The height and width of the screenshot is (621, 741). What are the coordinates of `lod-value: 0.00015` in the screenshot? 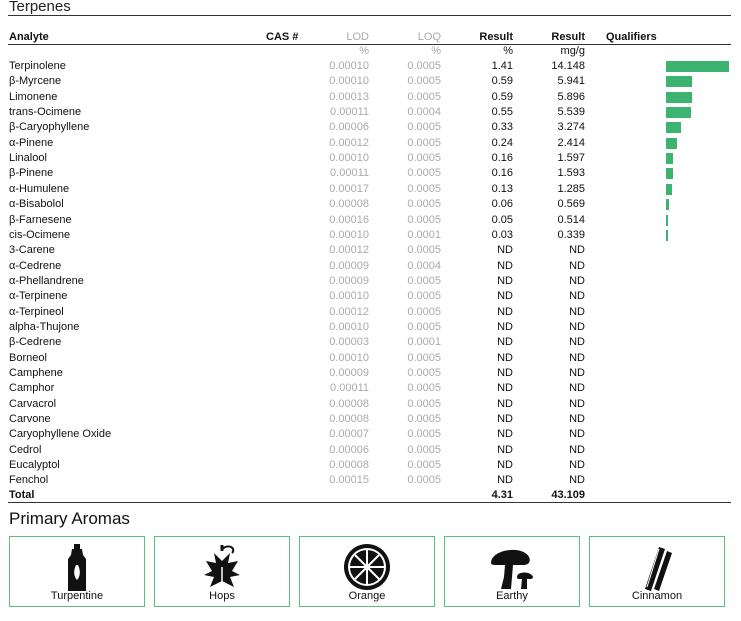 It's located at (349, 480).